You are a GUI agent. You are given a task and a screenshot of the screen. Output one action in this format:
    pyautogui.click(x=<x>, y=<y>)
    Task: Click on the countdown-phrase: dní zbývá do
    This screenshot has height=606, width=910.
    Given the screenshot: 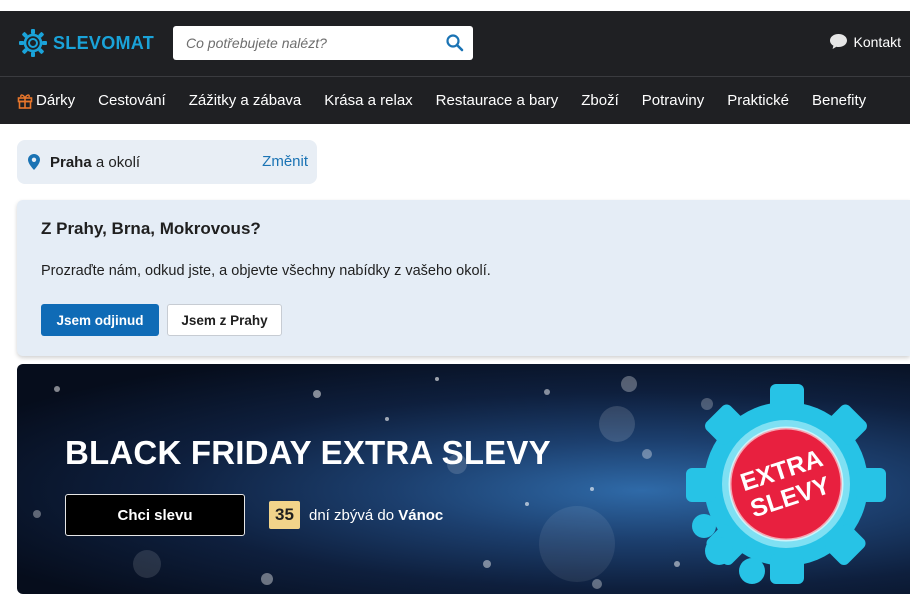 What is the action you would take?
    pyautogui.click(x=352, y=515)
    